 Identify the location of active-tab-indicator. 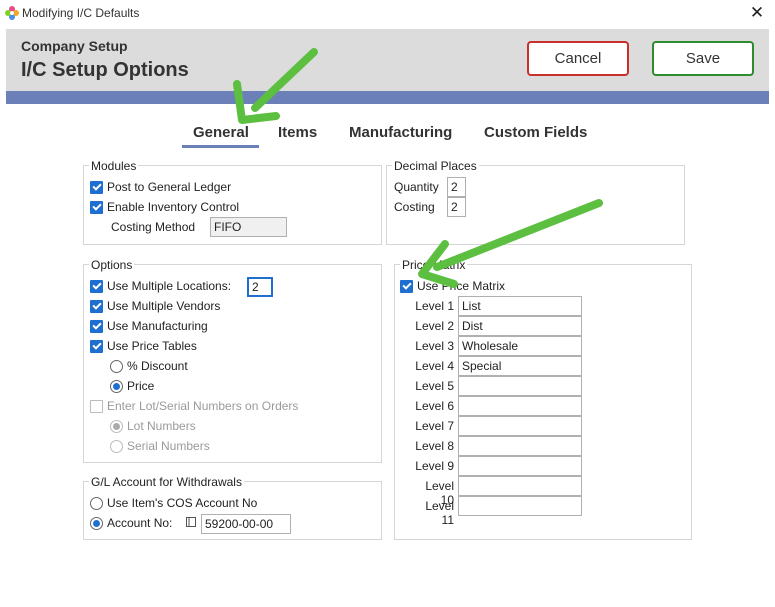
(220, 146).